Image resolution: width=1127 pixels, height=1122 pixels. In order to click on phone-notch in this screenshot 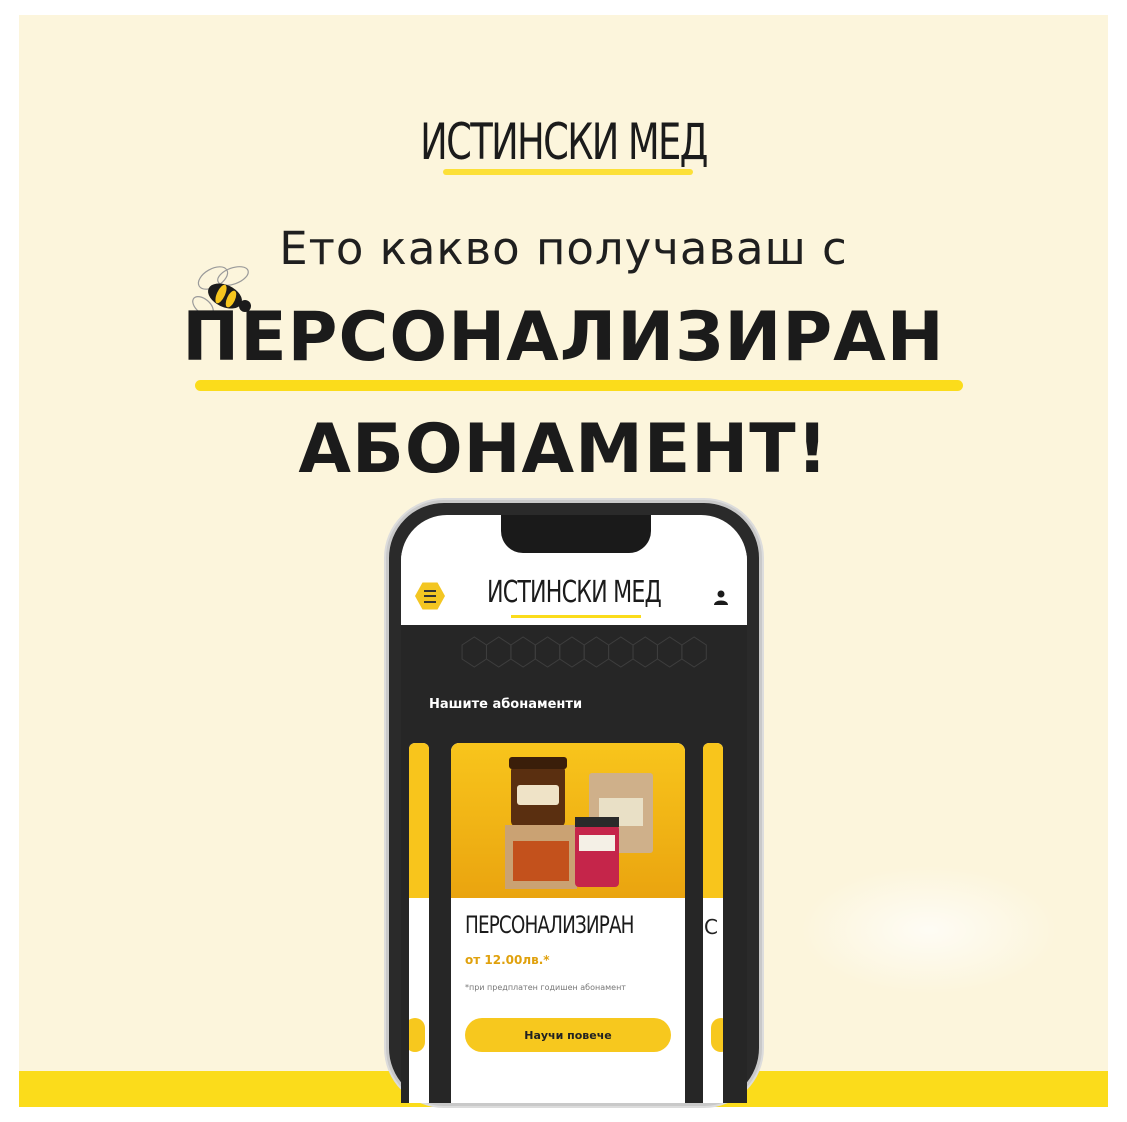, I will do `click(576, 534)`.